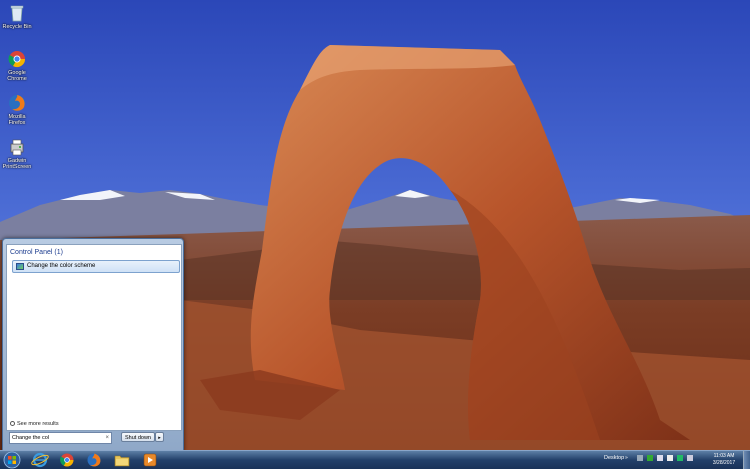 This screenshot has width=750, height=471. I want to click on toolbar-chevron-icon: », so click(626, 458).